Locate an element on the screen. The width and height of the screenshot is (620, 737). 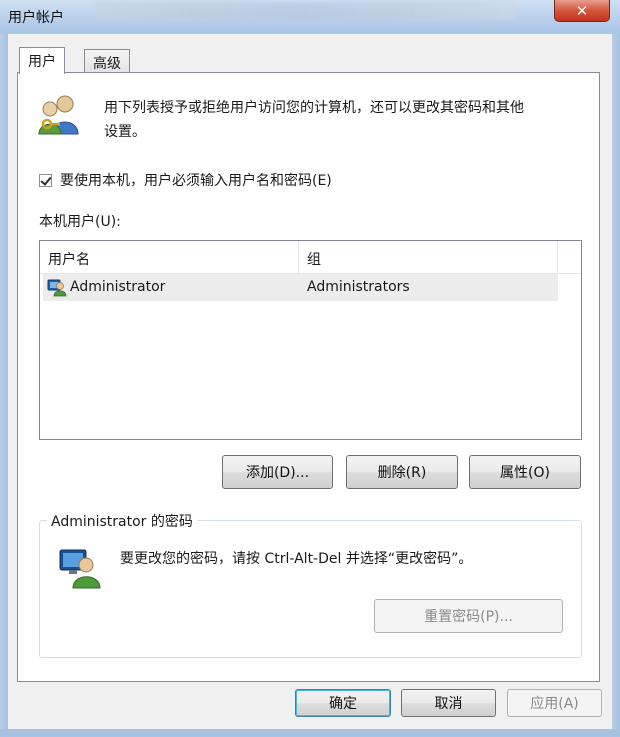
intro-description: 用下列表授予或拒绝用户访问您的计算机，还可以更改其密码和其他 设置。 is located at coordinates (344, 120).